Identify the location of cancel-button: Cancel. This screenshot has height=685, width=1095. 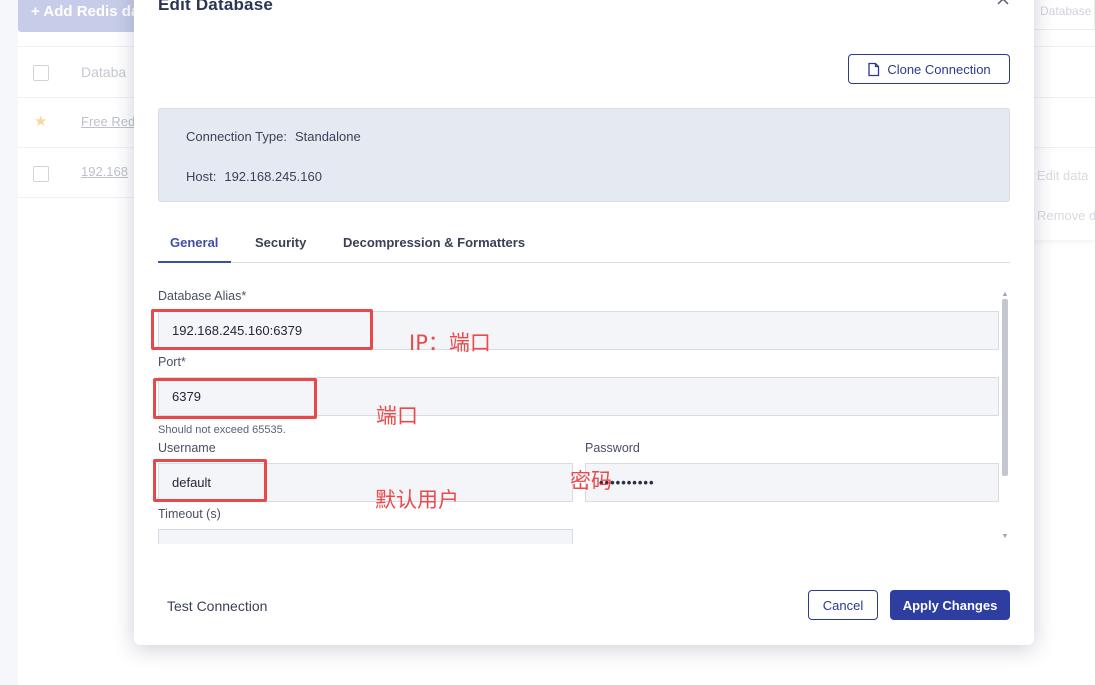
(843, 605).